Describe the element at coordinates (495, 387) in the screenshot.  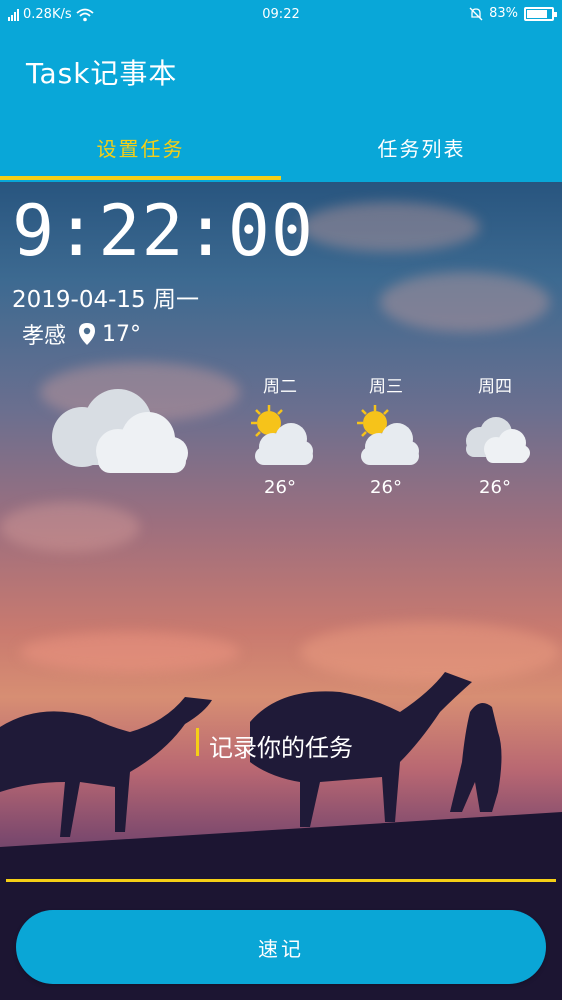
I see `forecast-day-label: 周四` at that location.